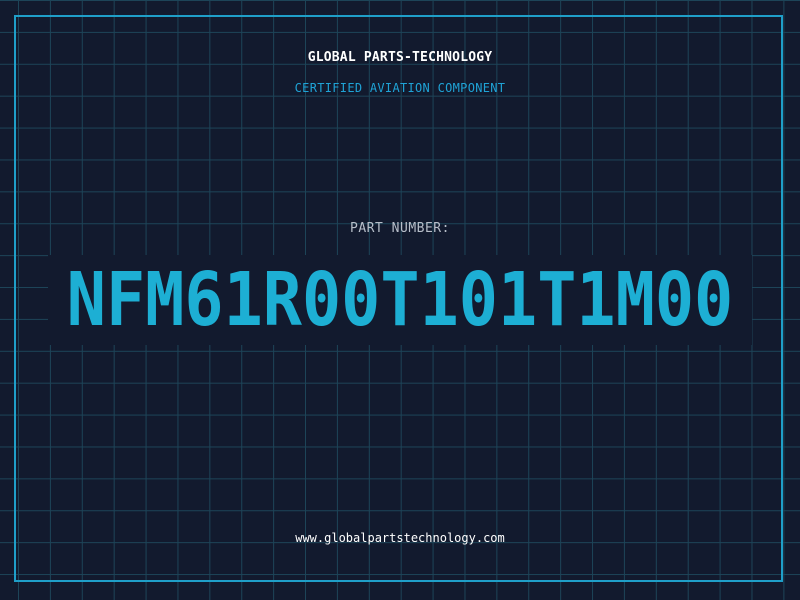  What do you see at coordinates (400, 538) in the screenshot?
I see `website-link: www.globalpartstechnology.com` at bounding box center [400, 538].